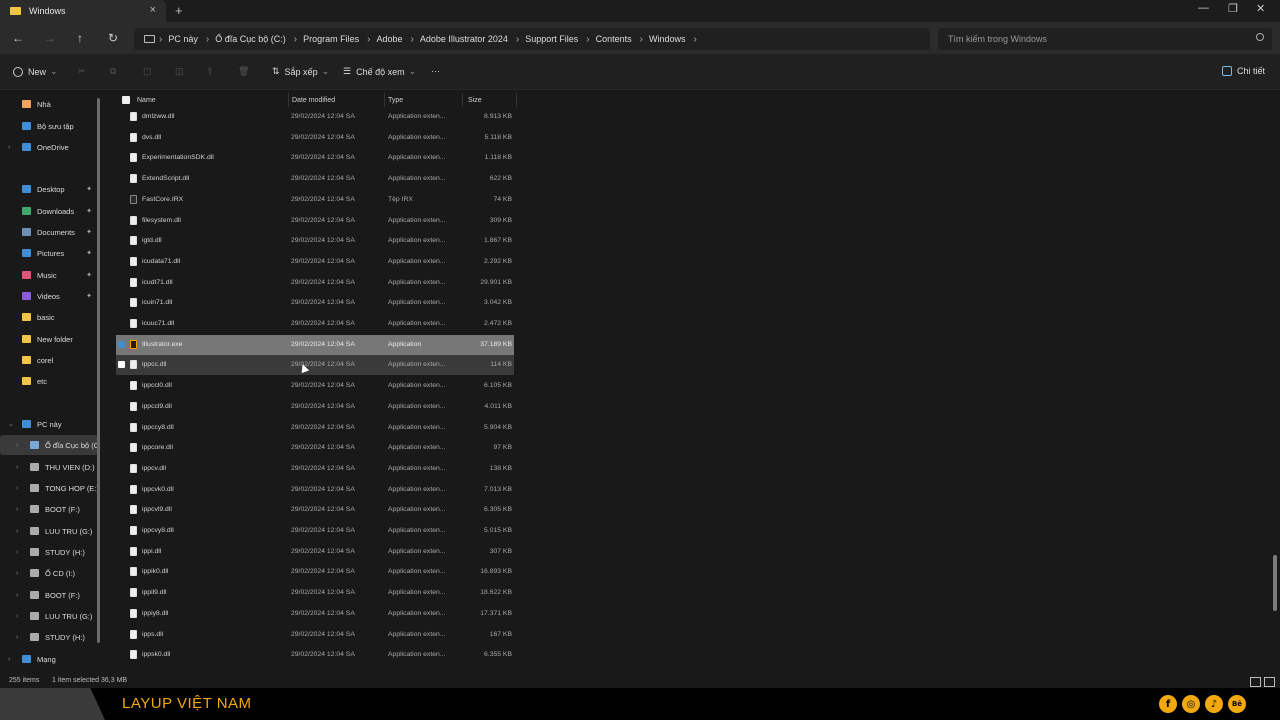 This screenshot has width=1280, height=720. Describe the element at coordinates (49, 339) in the screenshot. I see `sidebar-item-new-folder: New folder` at that location.